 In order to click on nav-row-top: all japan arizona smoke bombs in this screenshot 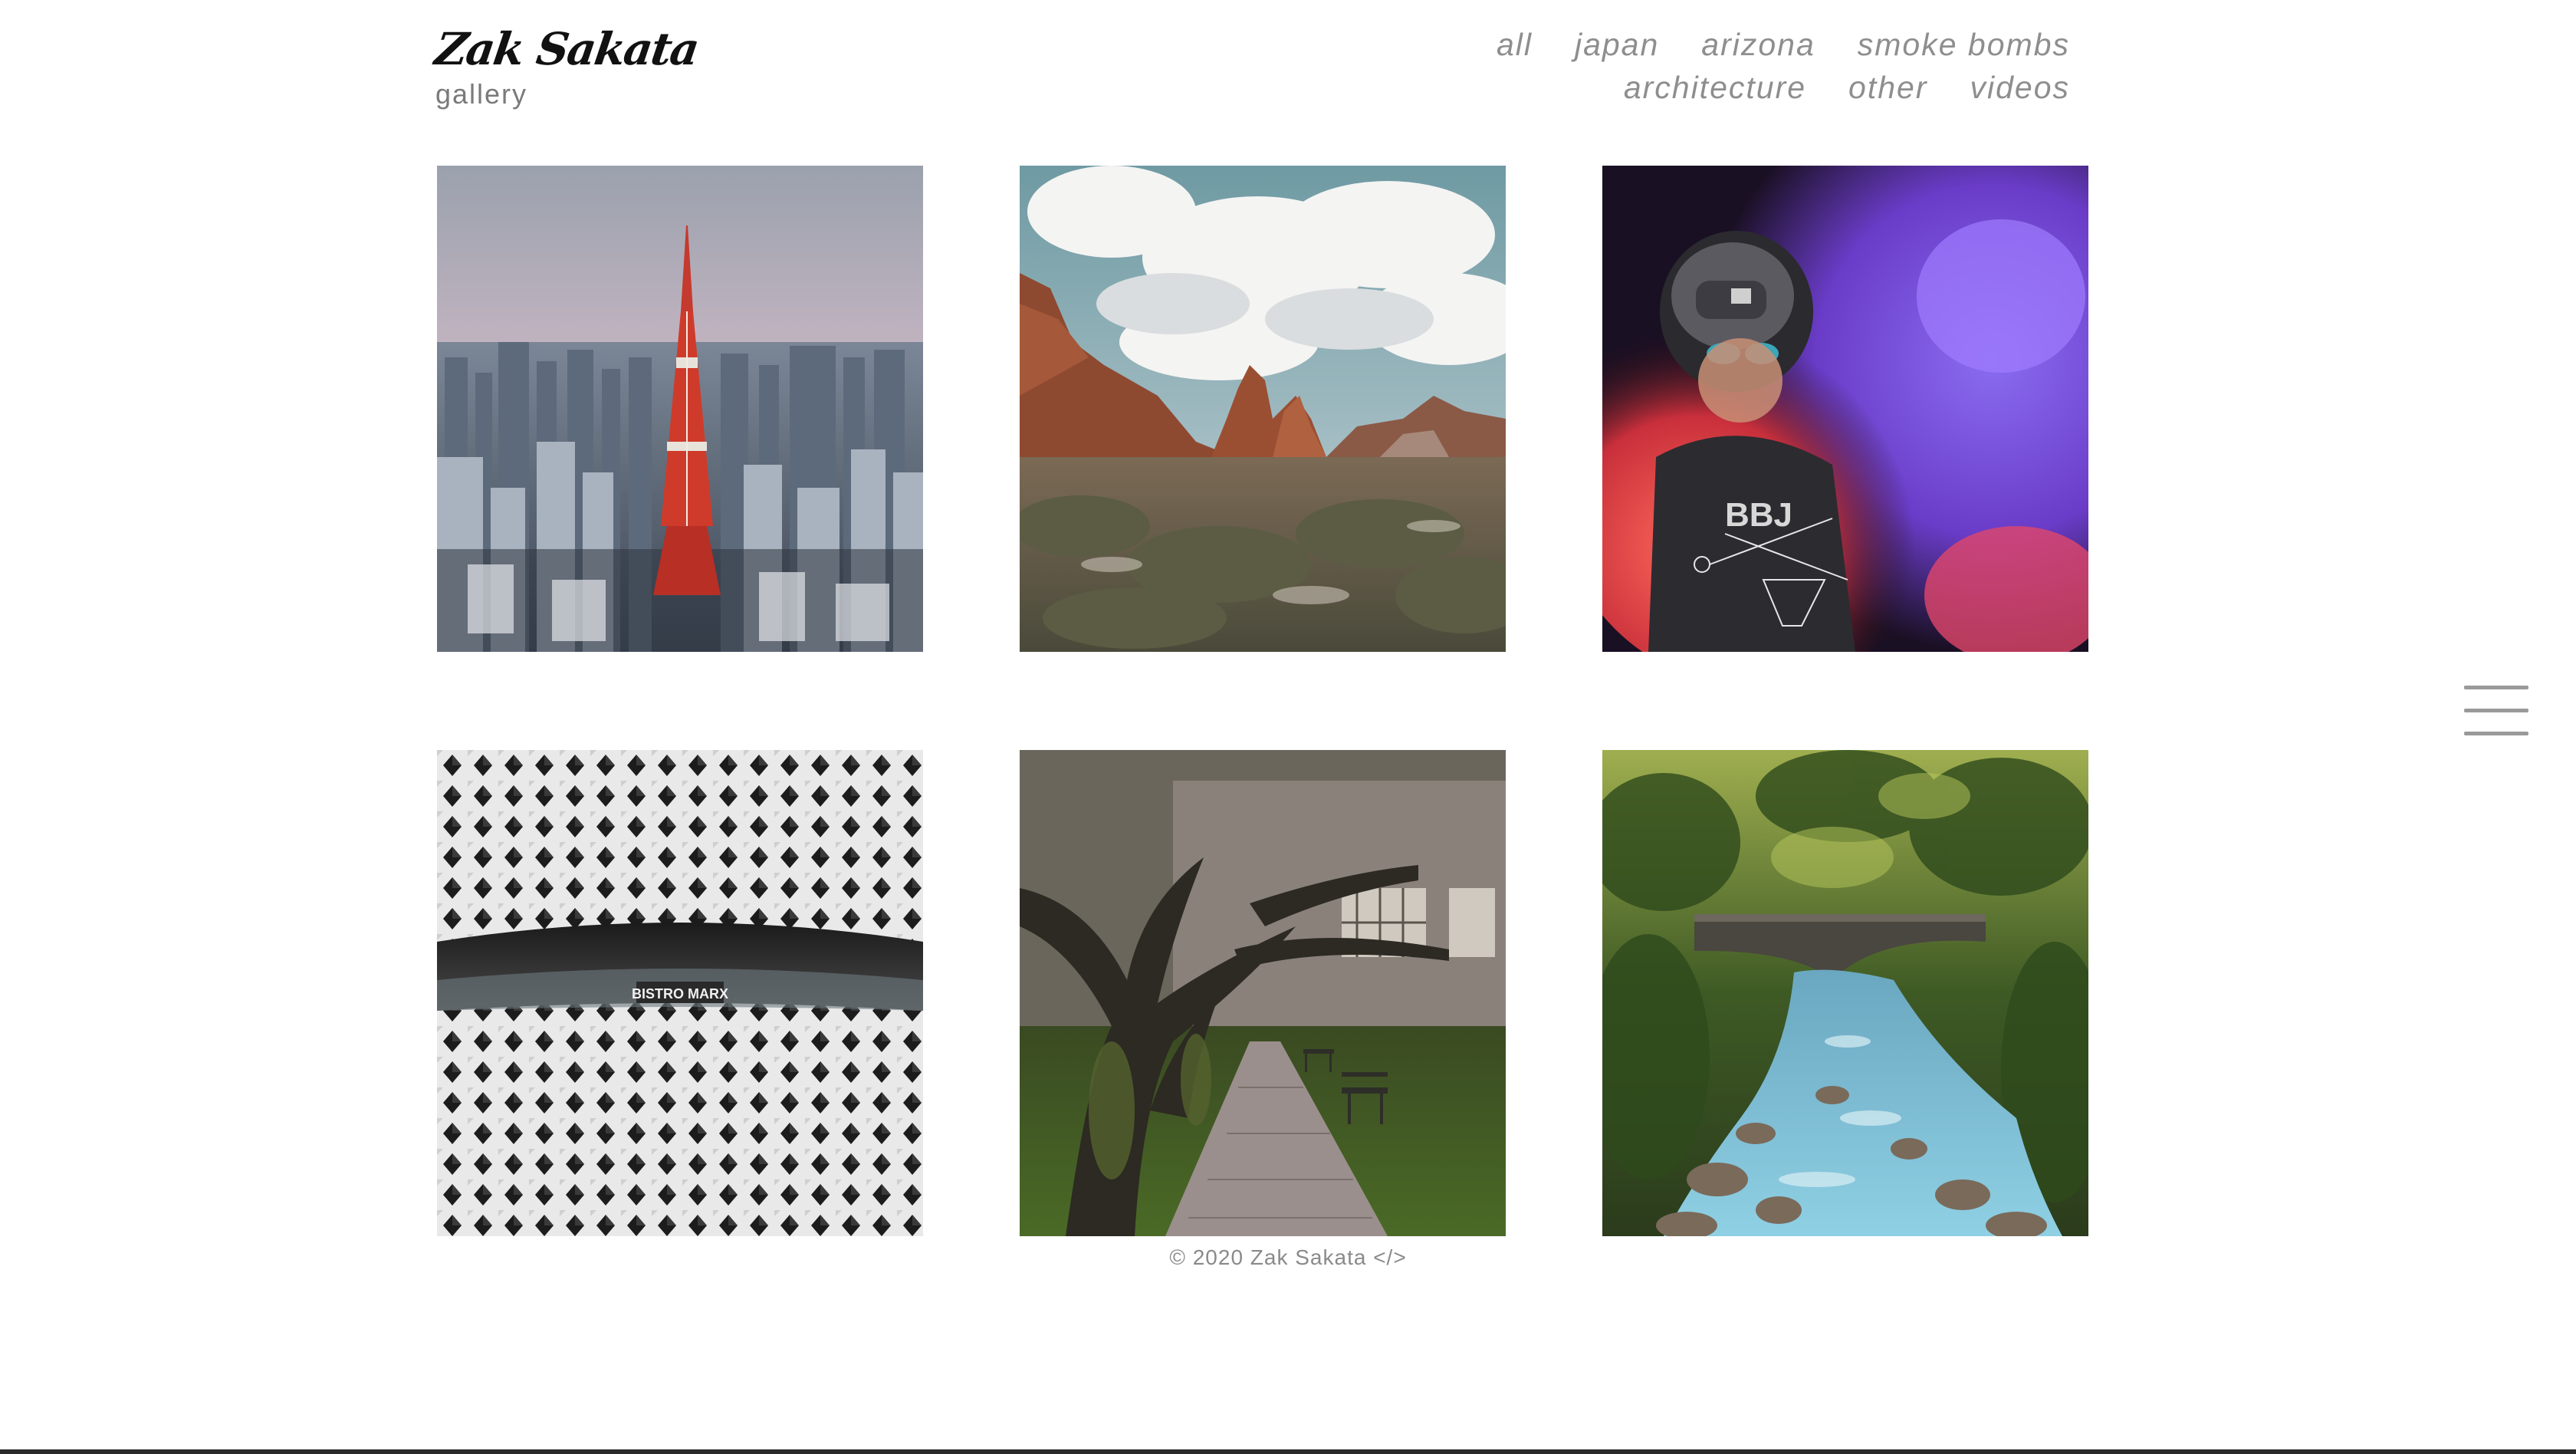, I will do `click(1784, 44)`.